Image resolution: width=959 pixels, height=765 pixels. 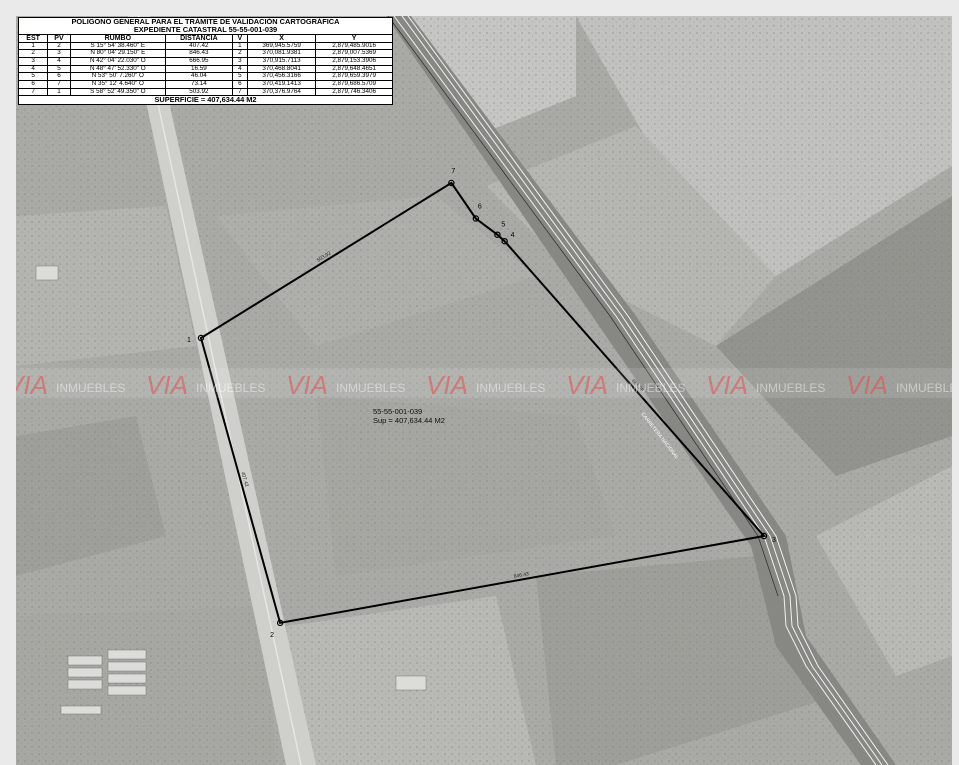 I want to click on vertex-label: 5, so click(x=503, y=225).